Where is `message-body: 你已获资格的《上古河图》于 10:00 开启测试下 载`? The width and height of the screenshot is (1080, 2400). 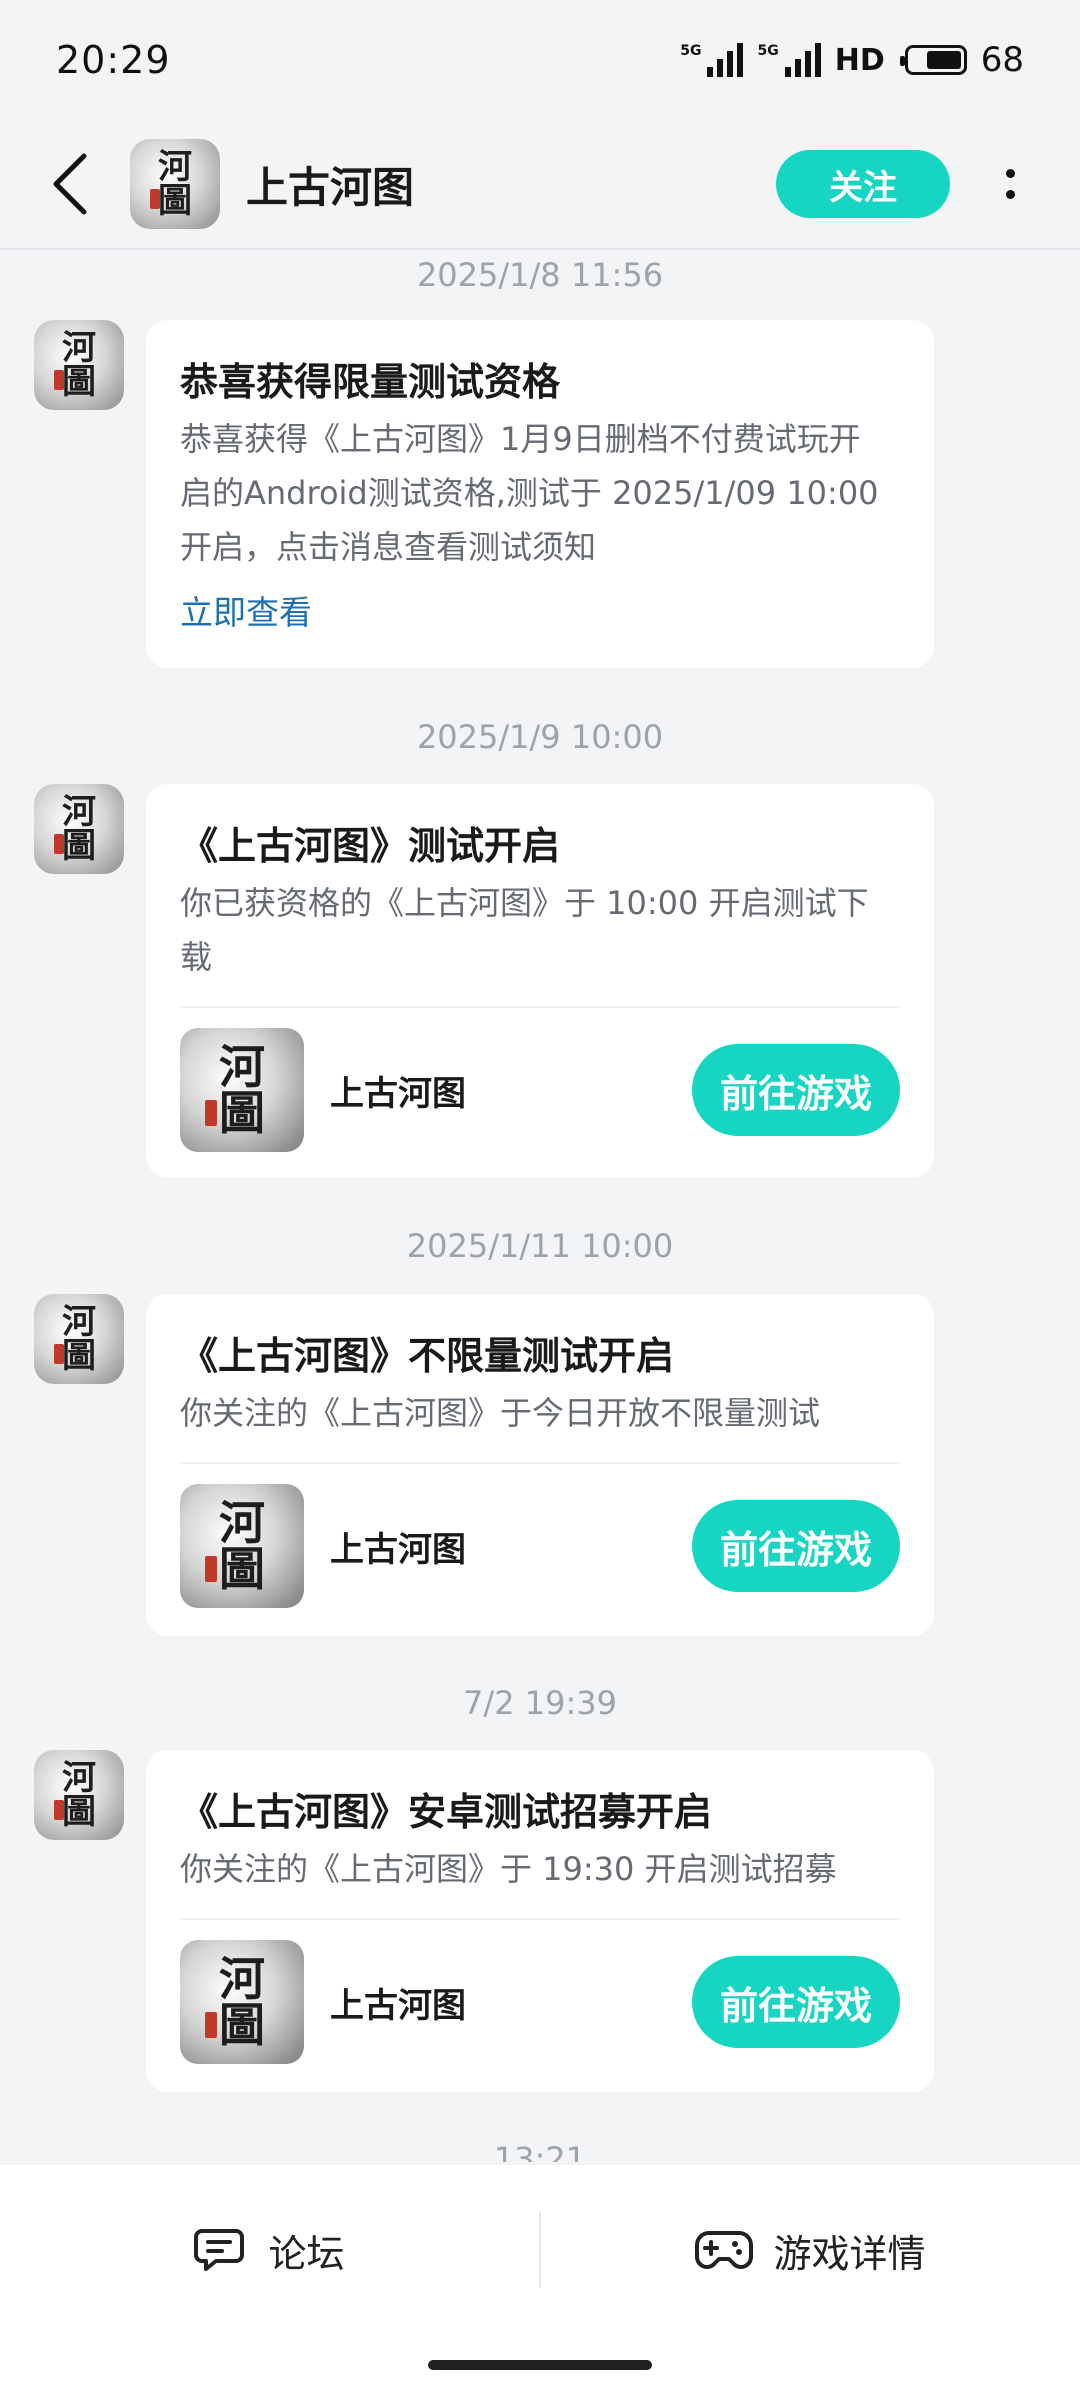 message-body: 你已获资格的《上古河图》于 10:00 开启测试下 载 is located at coordinates (540, 930).